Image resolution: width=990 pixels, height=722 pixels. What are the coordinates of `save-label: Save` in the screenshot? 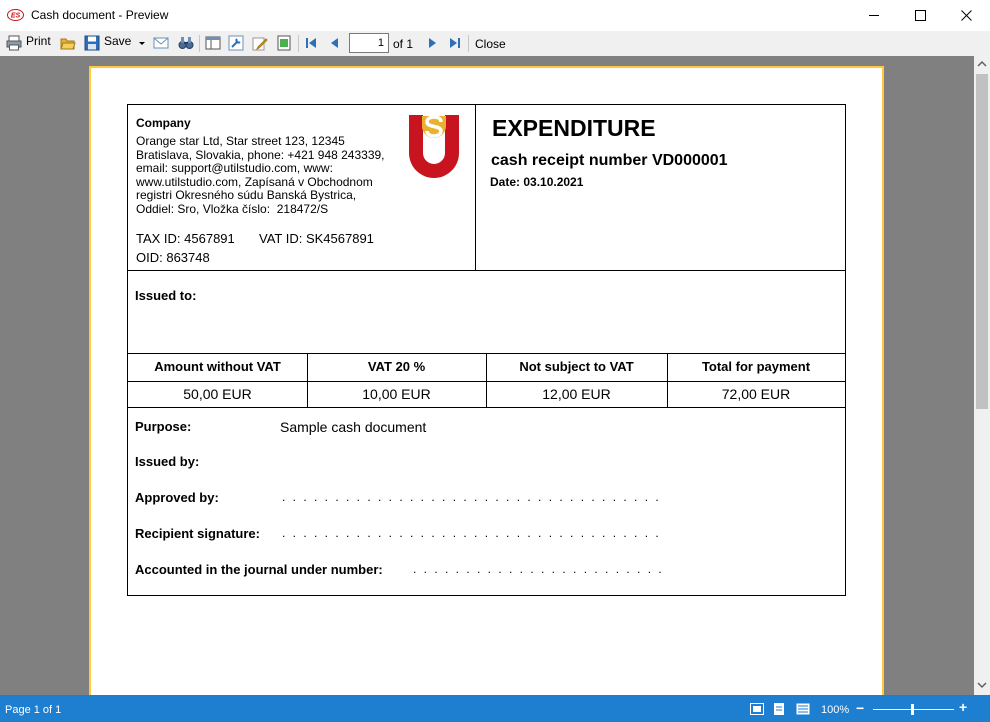 It's located at (118, 41).